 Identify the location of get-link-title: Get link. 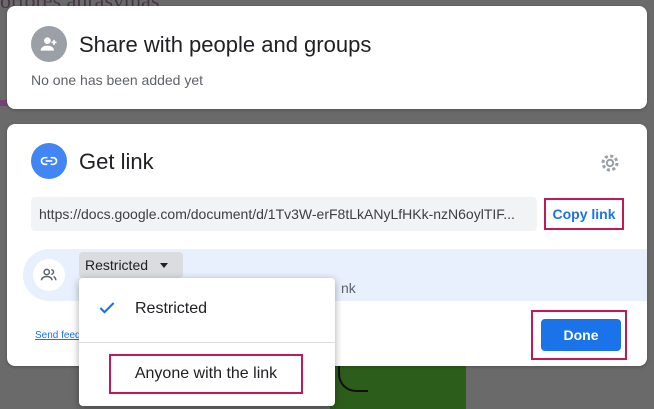
(116, 161).